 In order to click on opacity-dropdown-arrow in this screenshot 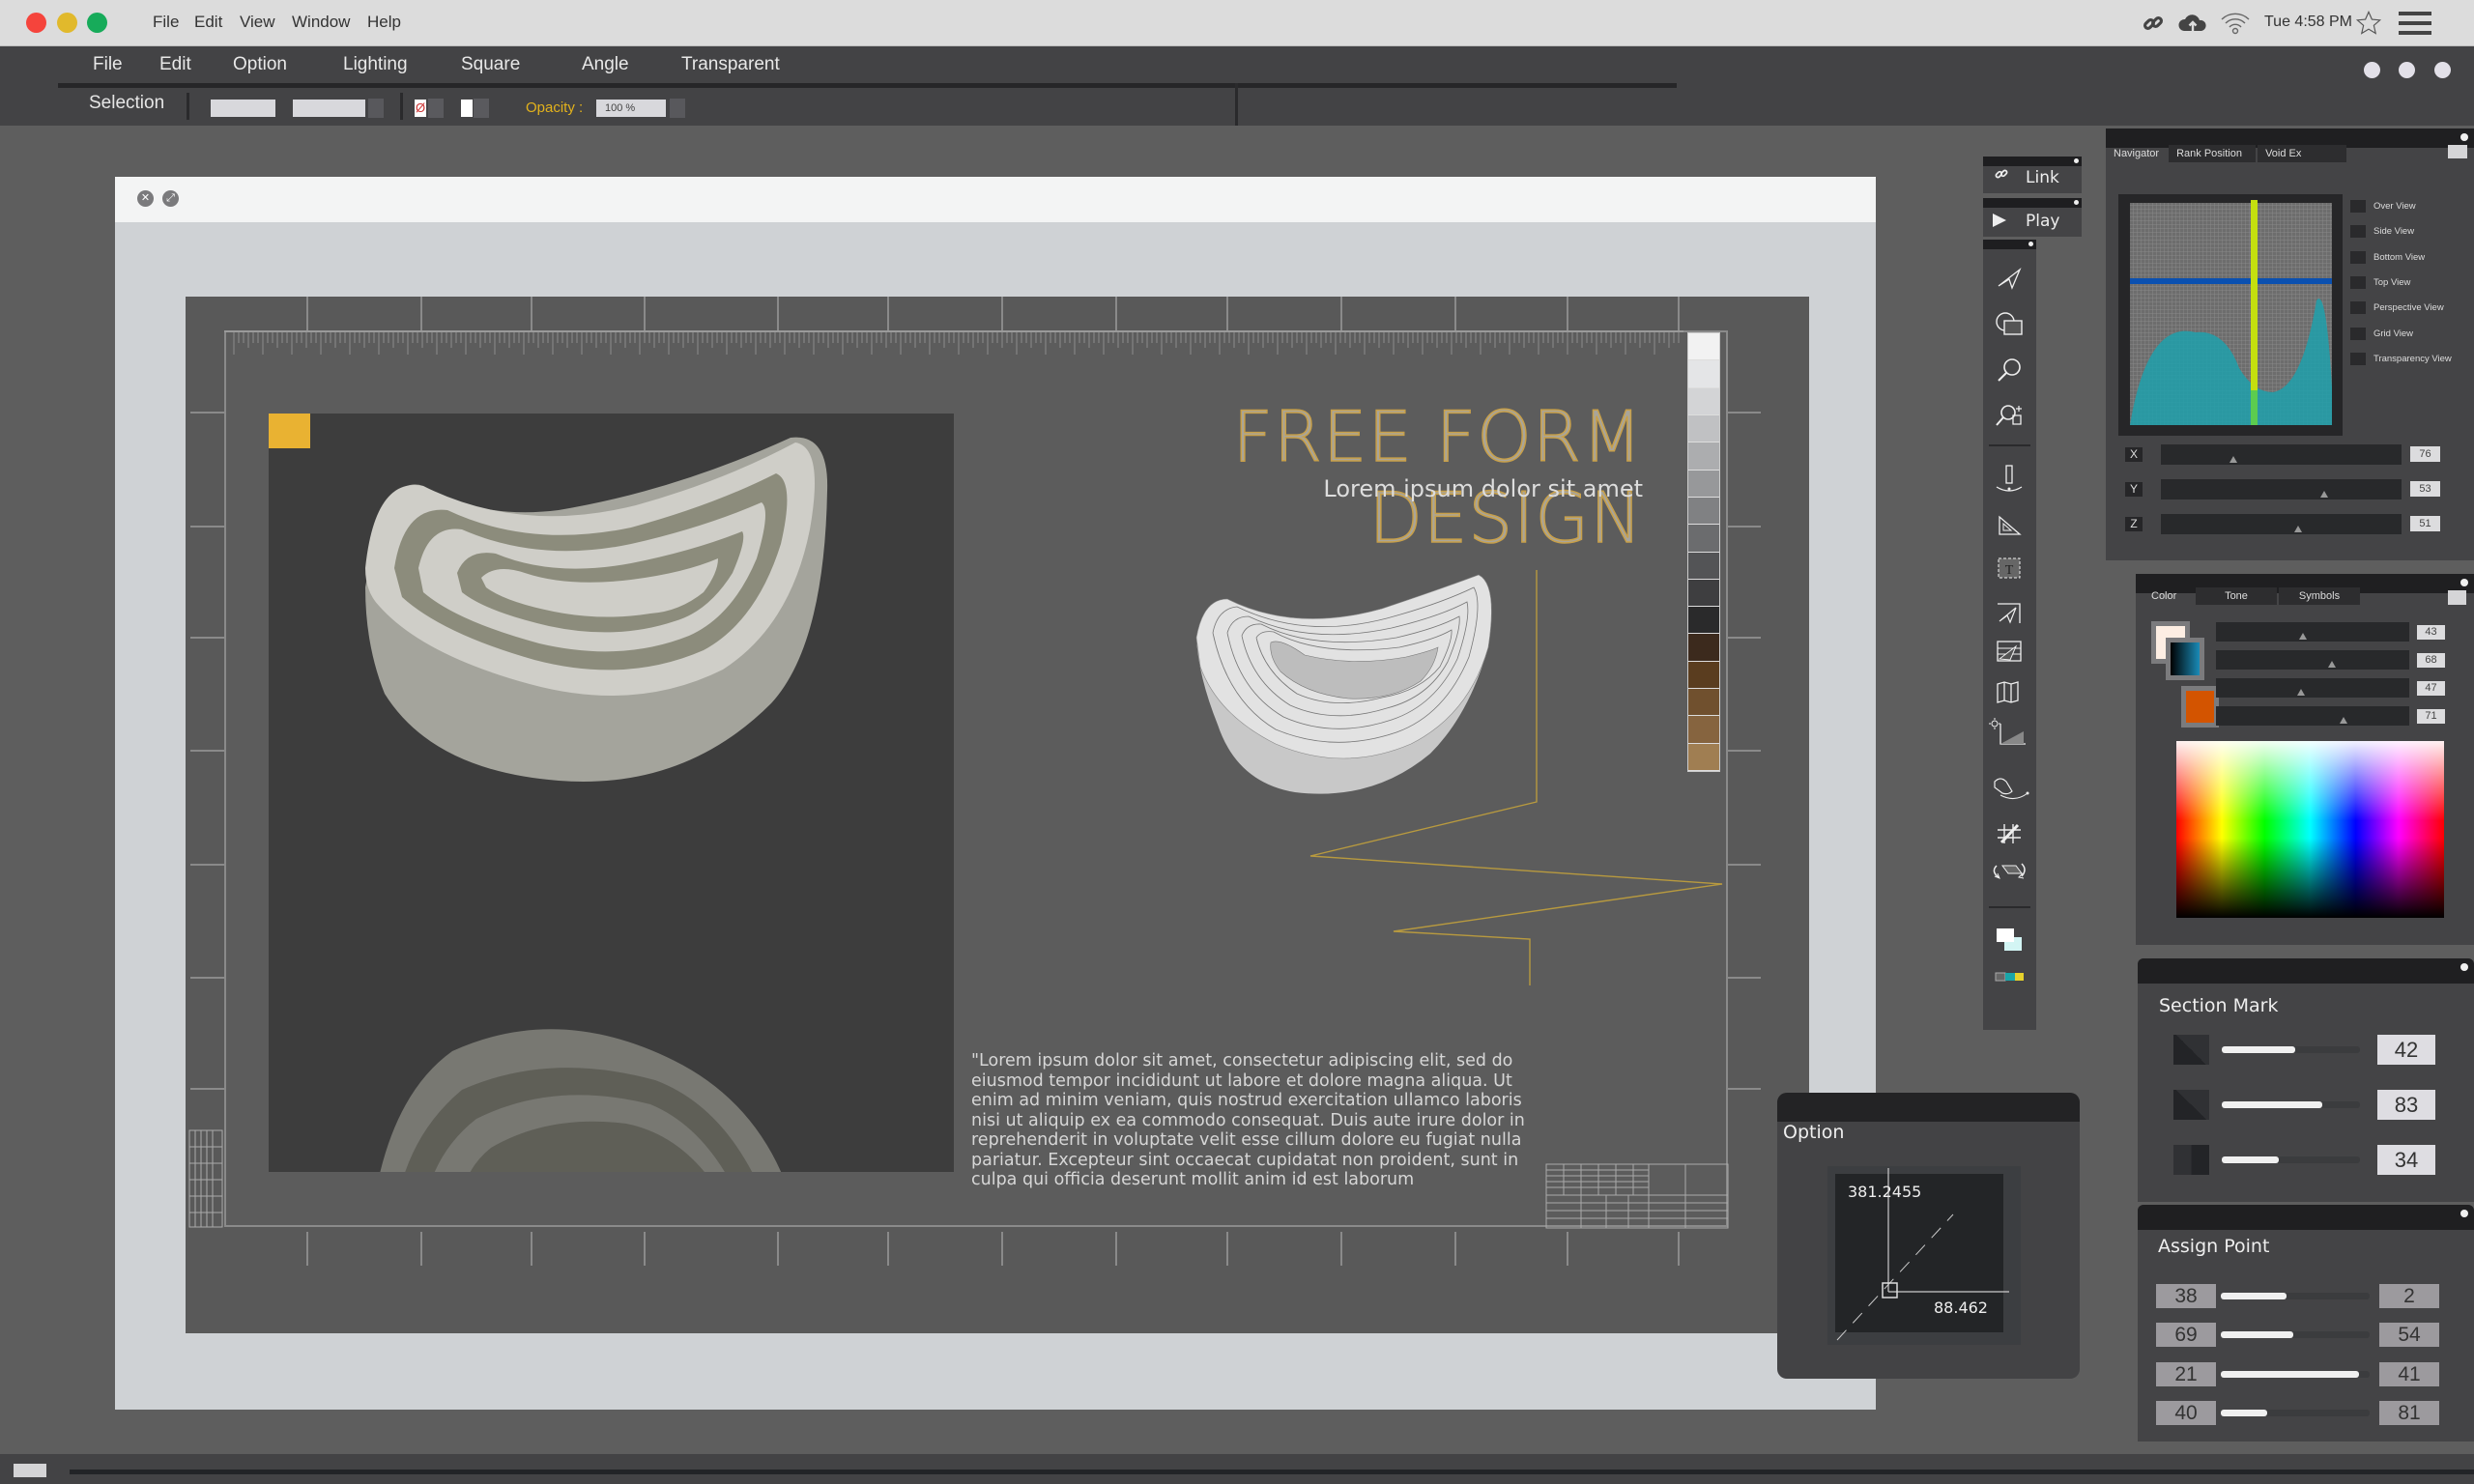, I will do `click(677, 109)`.